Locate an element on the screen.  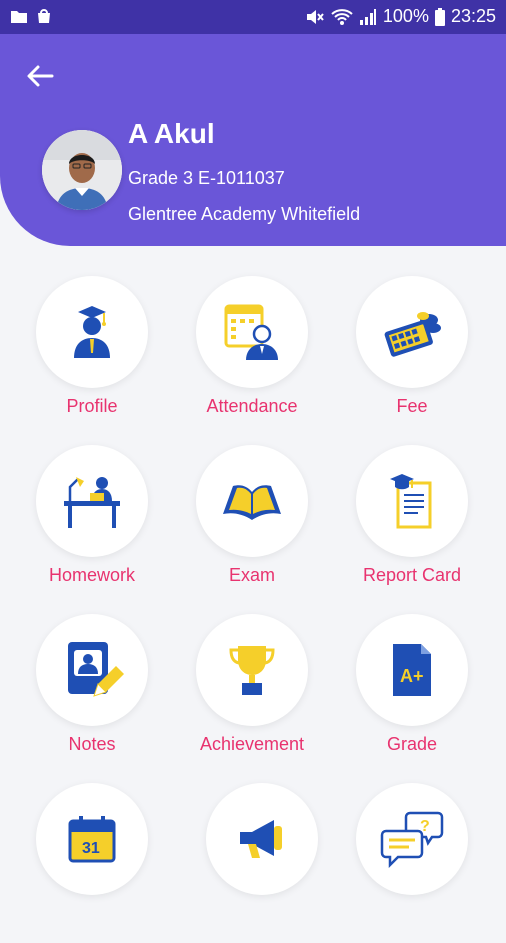
menu-announcements is located at coordinates (261, 863).